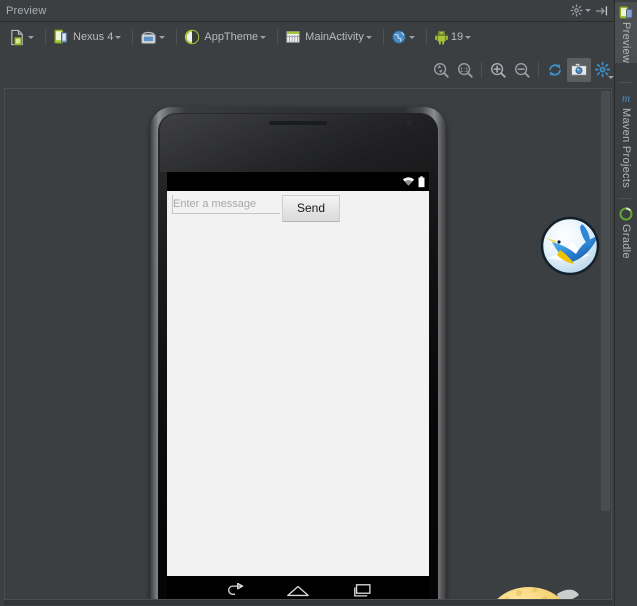 The width and height of the screenshot is (637, 606). Describe the element at coordinates (93, 37) in the screenshot. I see `config-device-label: Nexus 4` at that location.